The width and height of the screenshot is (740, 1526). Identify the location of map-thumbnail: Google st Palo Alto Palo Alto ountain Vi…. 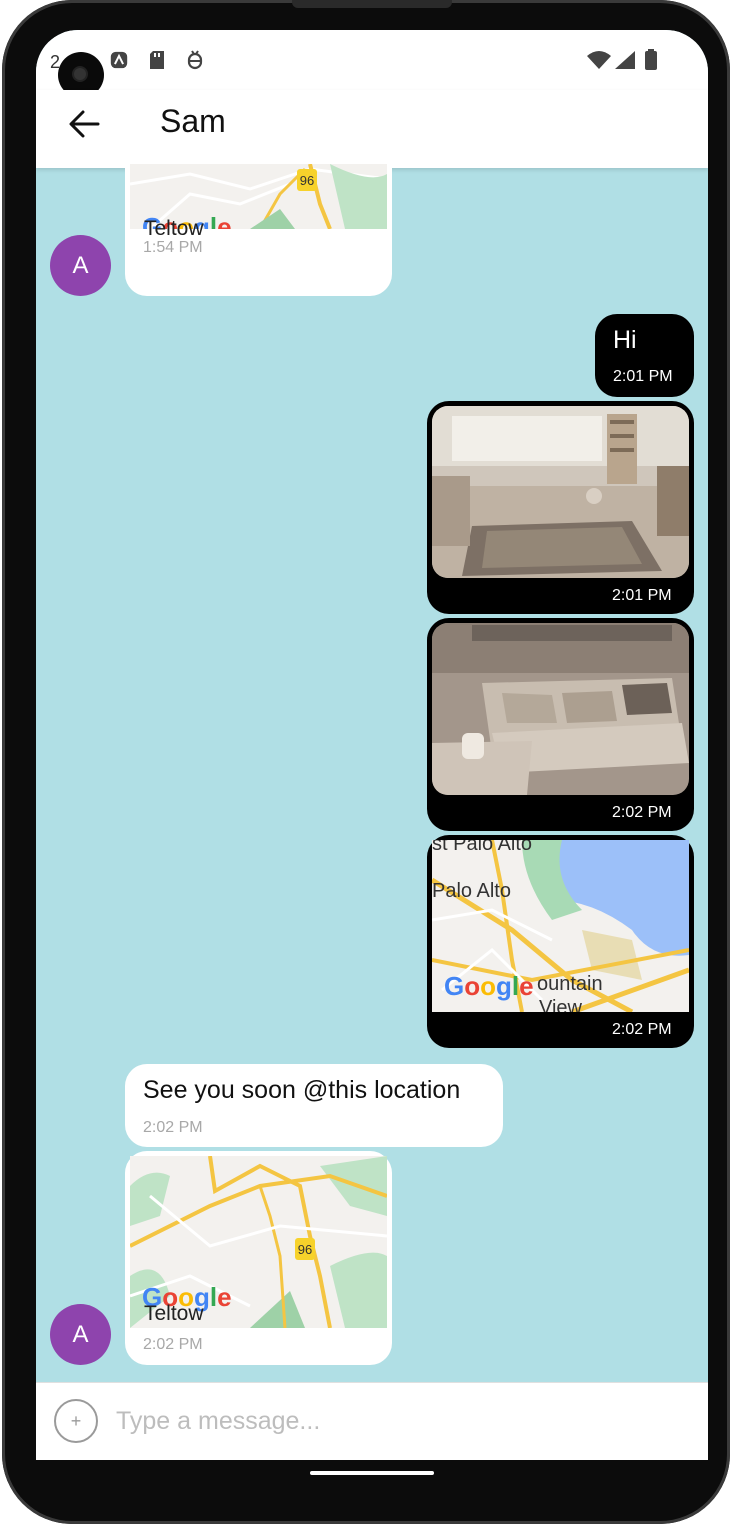
(560, 926).